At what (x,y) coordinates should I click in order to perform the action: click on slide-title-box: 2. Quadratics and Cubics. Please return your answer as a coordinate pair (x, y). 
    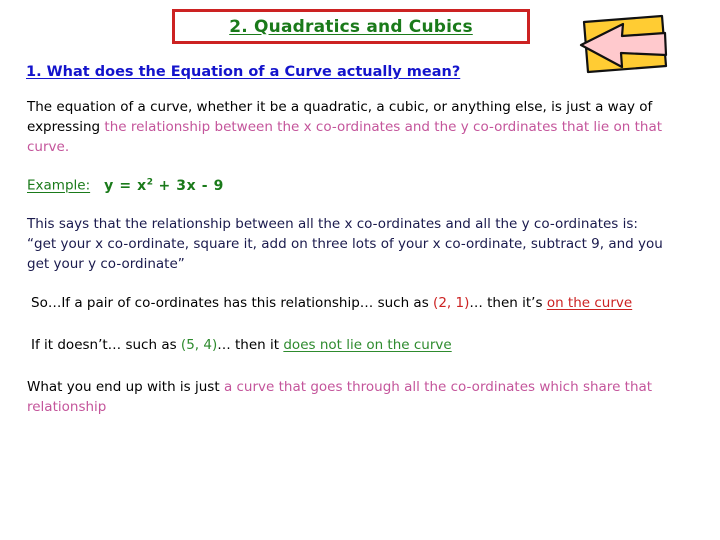
    Looking at the image, I should click on (351, 26).